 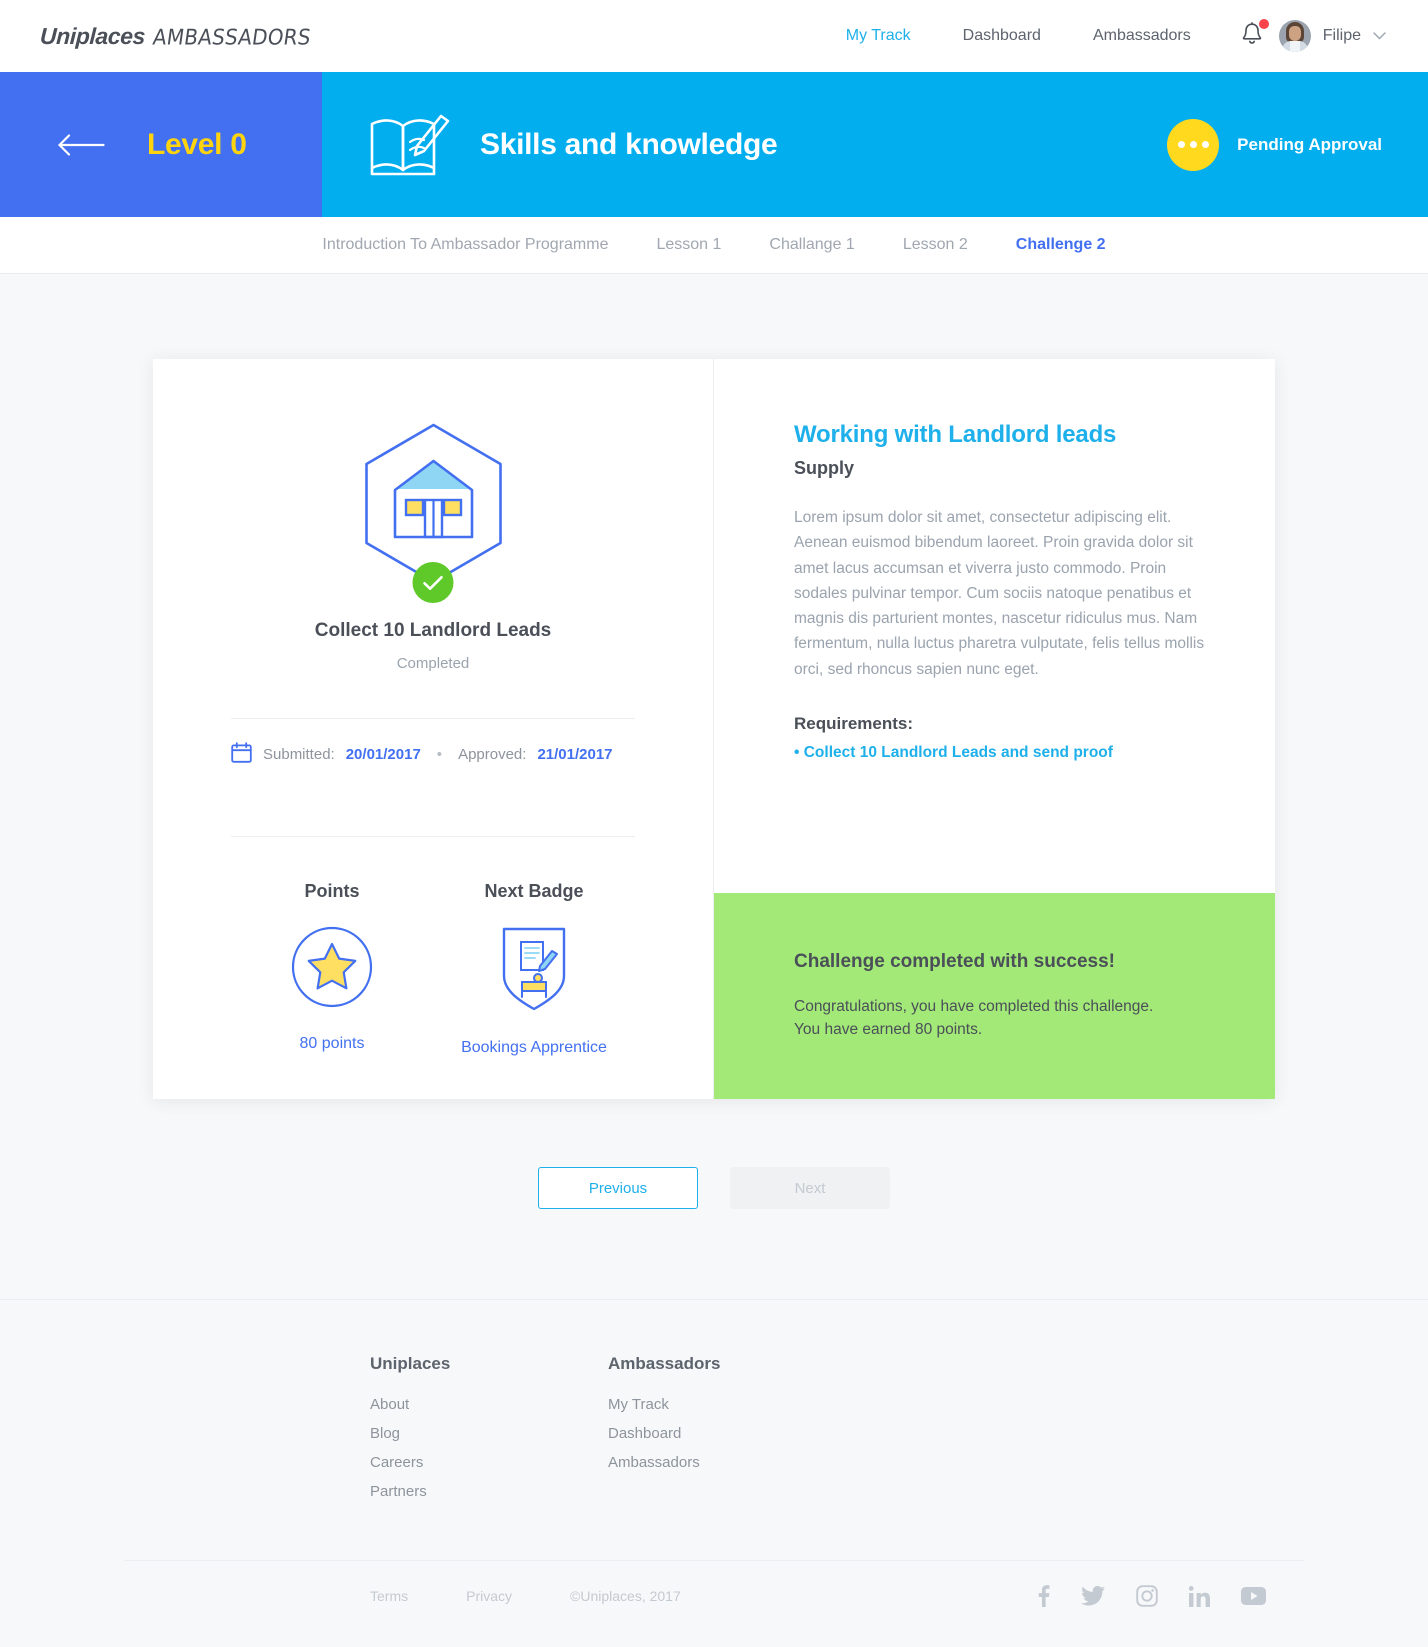 I want to click on level-banner-left: Level 0, so click(x=161, y=144).